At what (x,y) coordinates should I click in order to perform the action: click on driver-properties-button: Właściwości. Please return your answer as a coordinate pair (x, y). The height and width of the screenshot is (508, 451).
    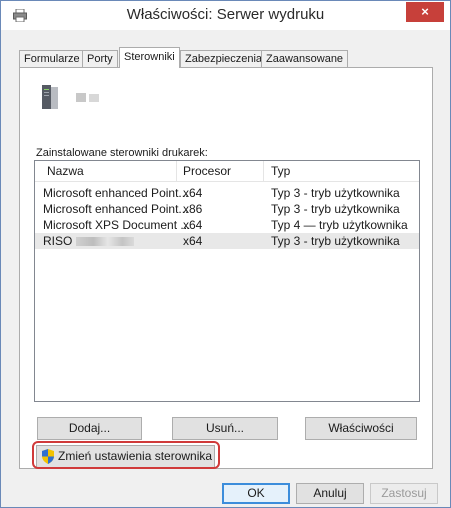
    Looking at the image, I should click on (361, 428).